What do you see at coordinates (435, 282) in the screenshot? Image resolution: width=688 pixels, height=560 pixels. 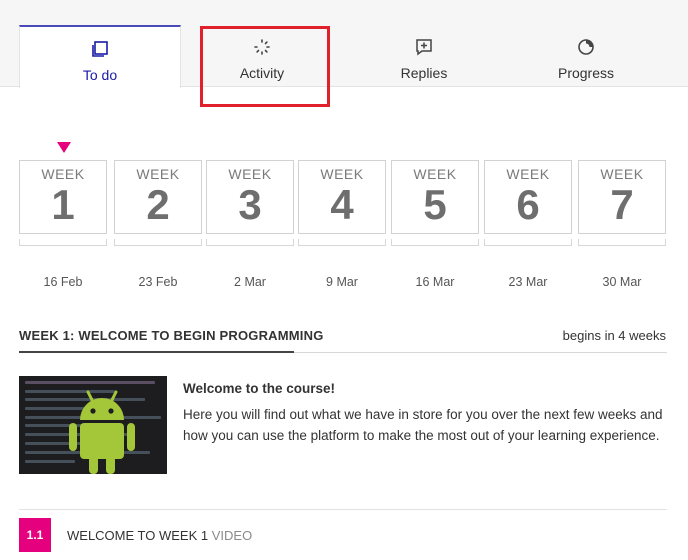 I see `week-date: 16 Mar` at bounding box center [435, 282].